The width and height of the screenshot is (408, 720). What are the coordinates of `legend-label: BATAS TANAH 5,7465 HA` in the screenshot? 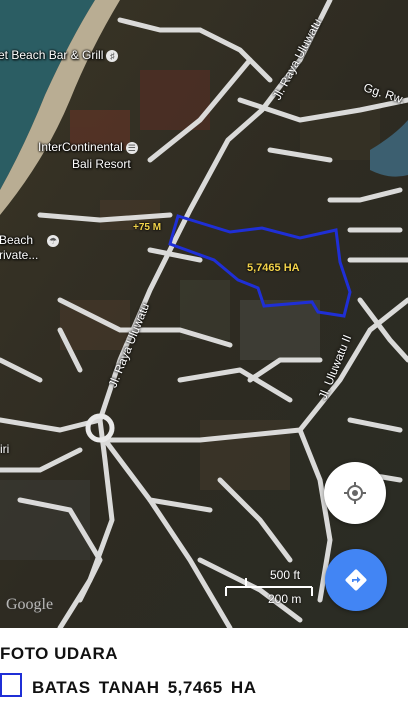 It's located at (144, 687).